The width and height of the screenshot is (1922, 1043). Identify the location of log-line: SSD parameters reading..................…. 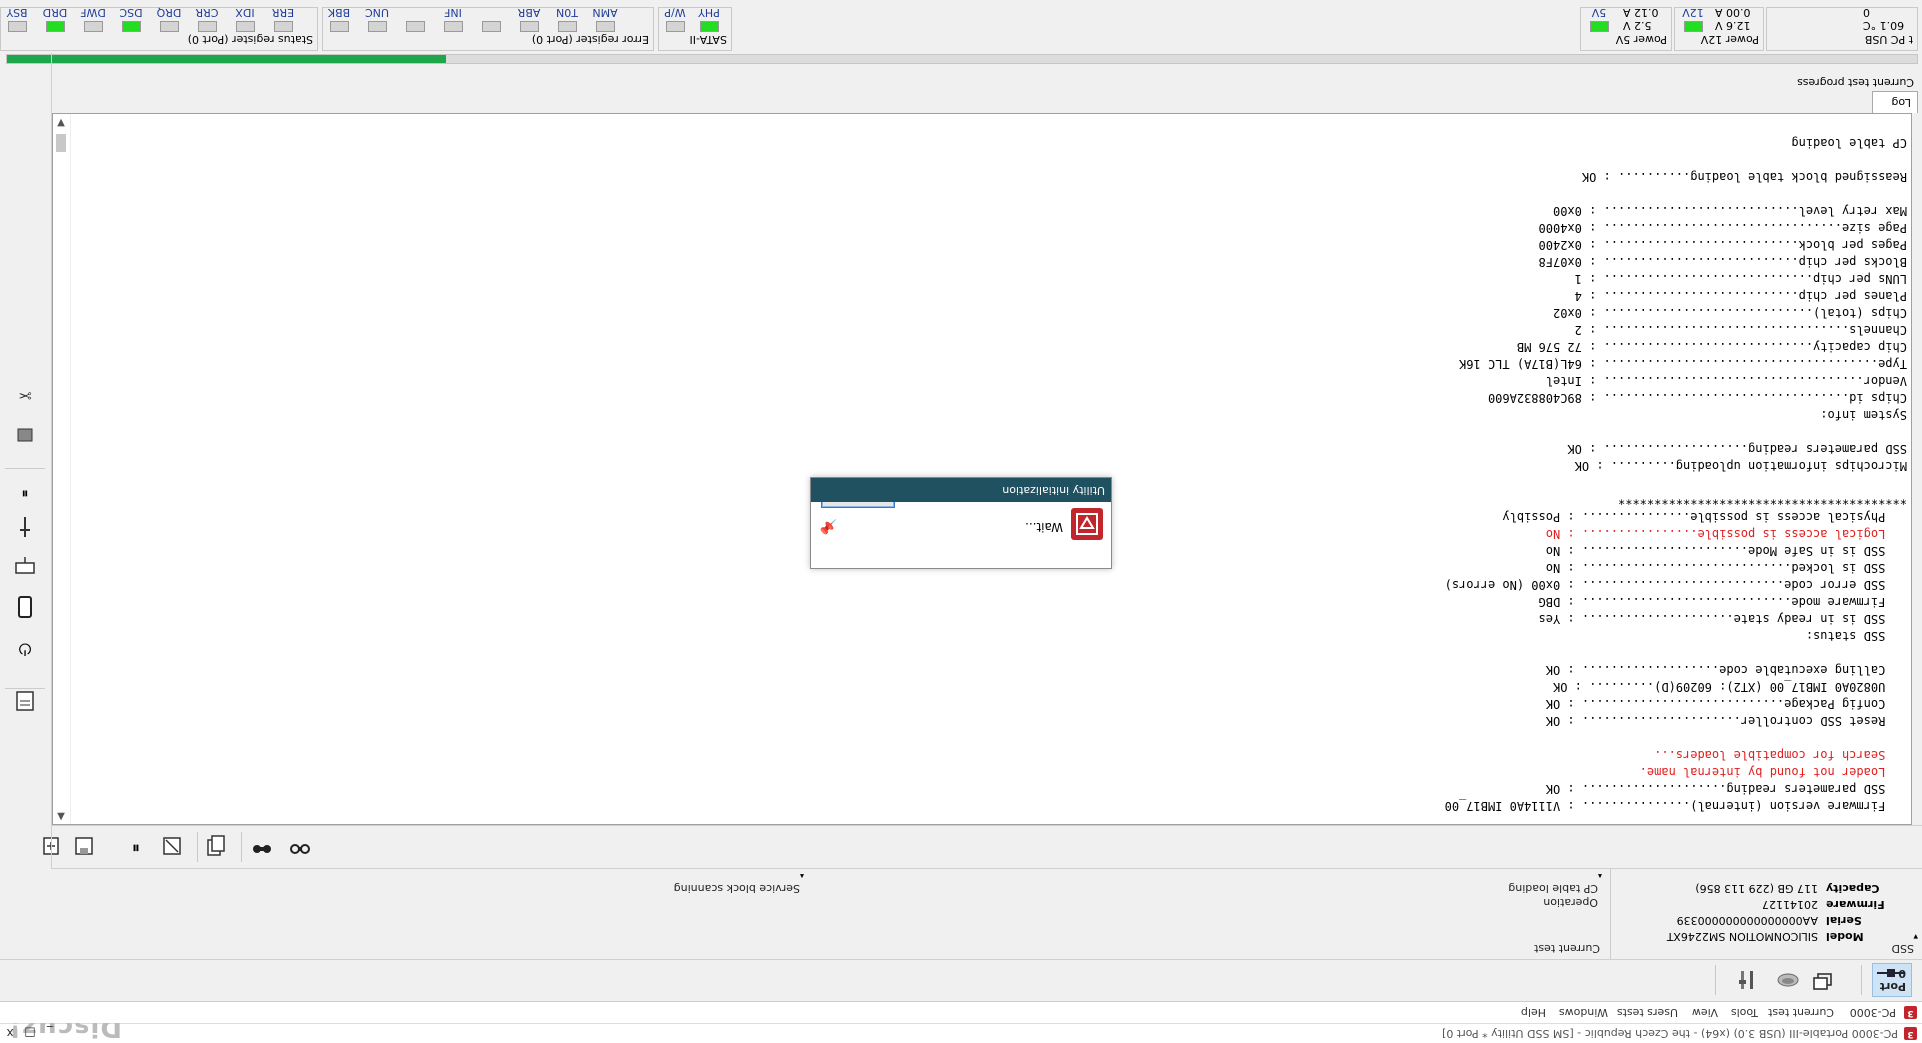
(1737, 449).